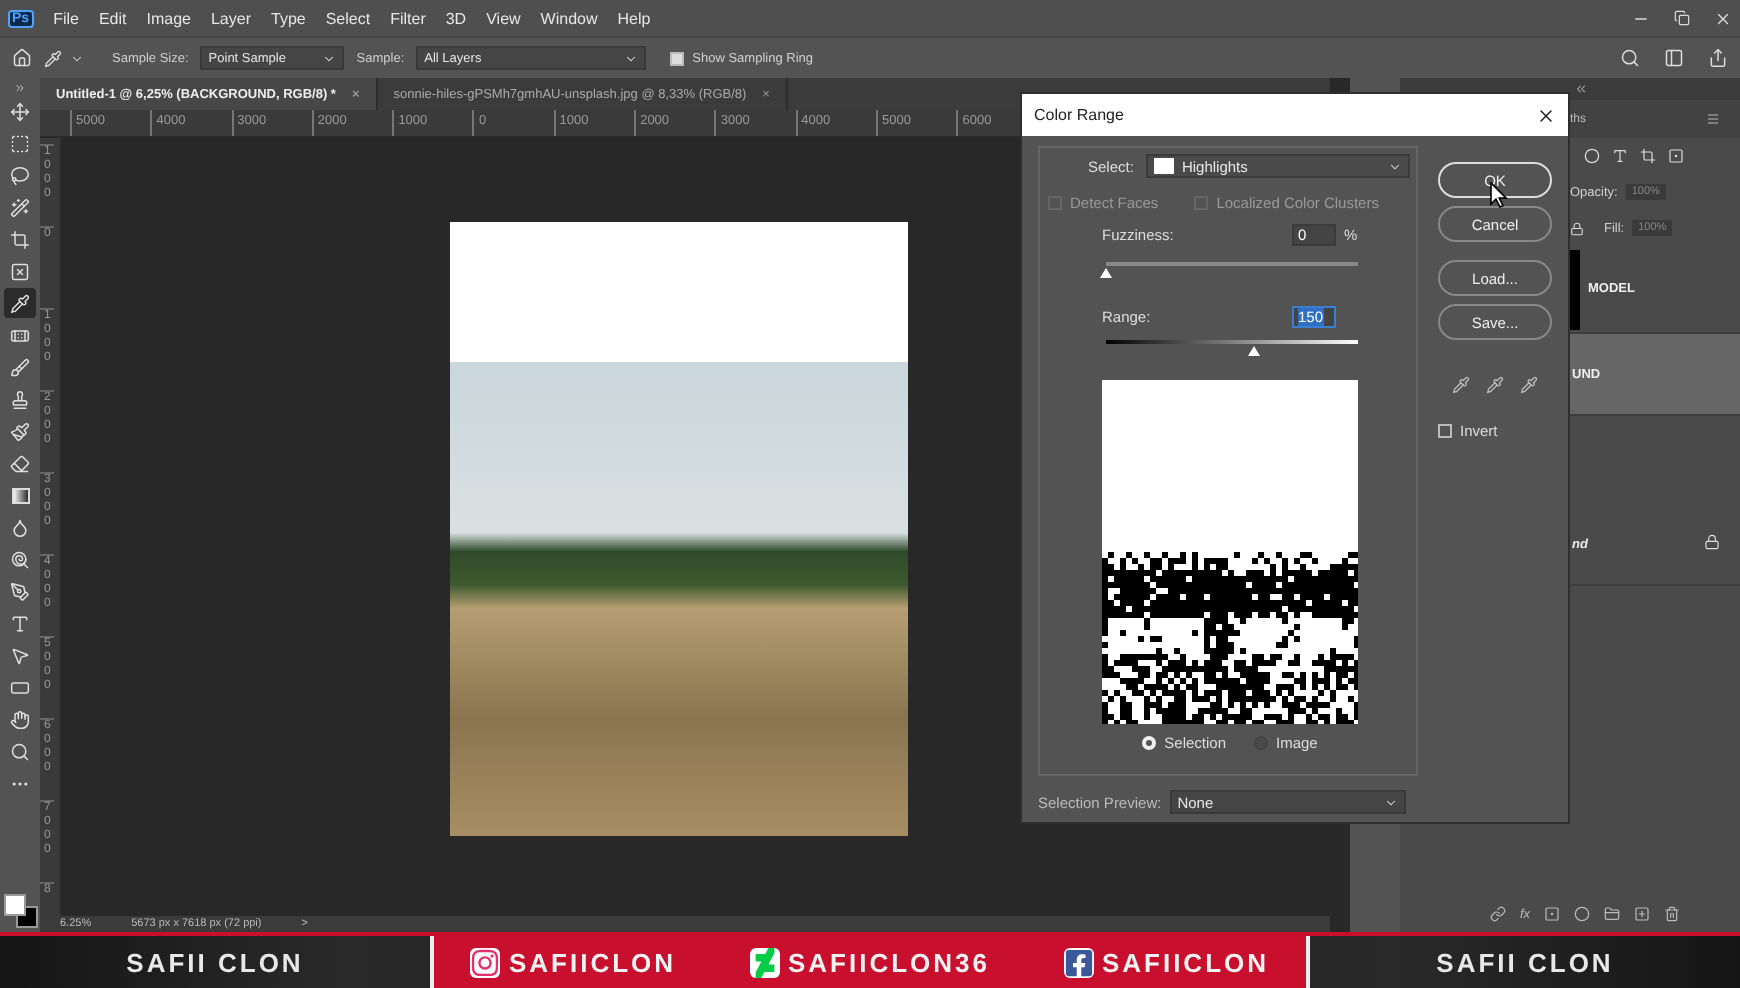 The width and height of the screenshot is (1740, 988). I want to click on menu-item: Type, so click(288, 18).